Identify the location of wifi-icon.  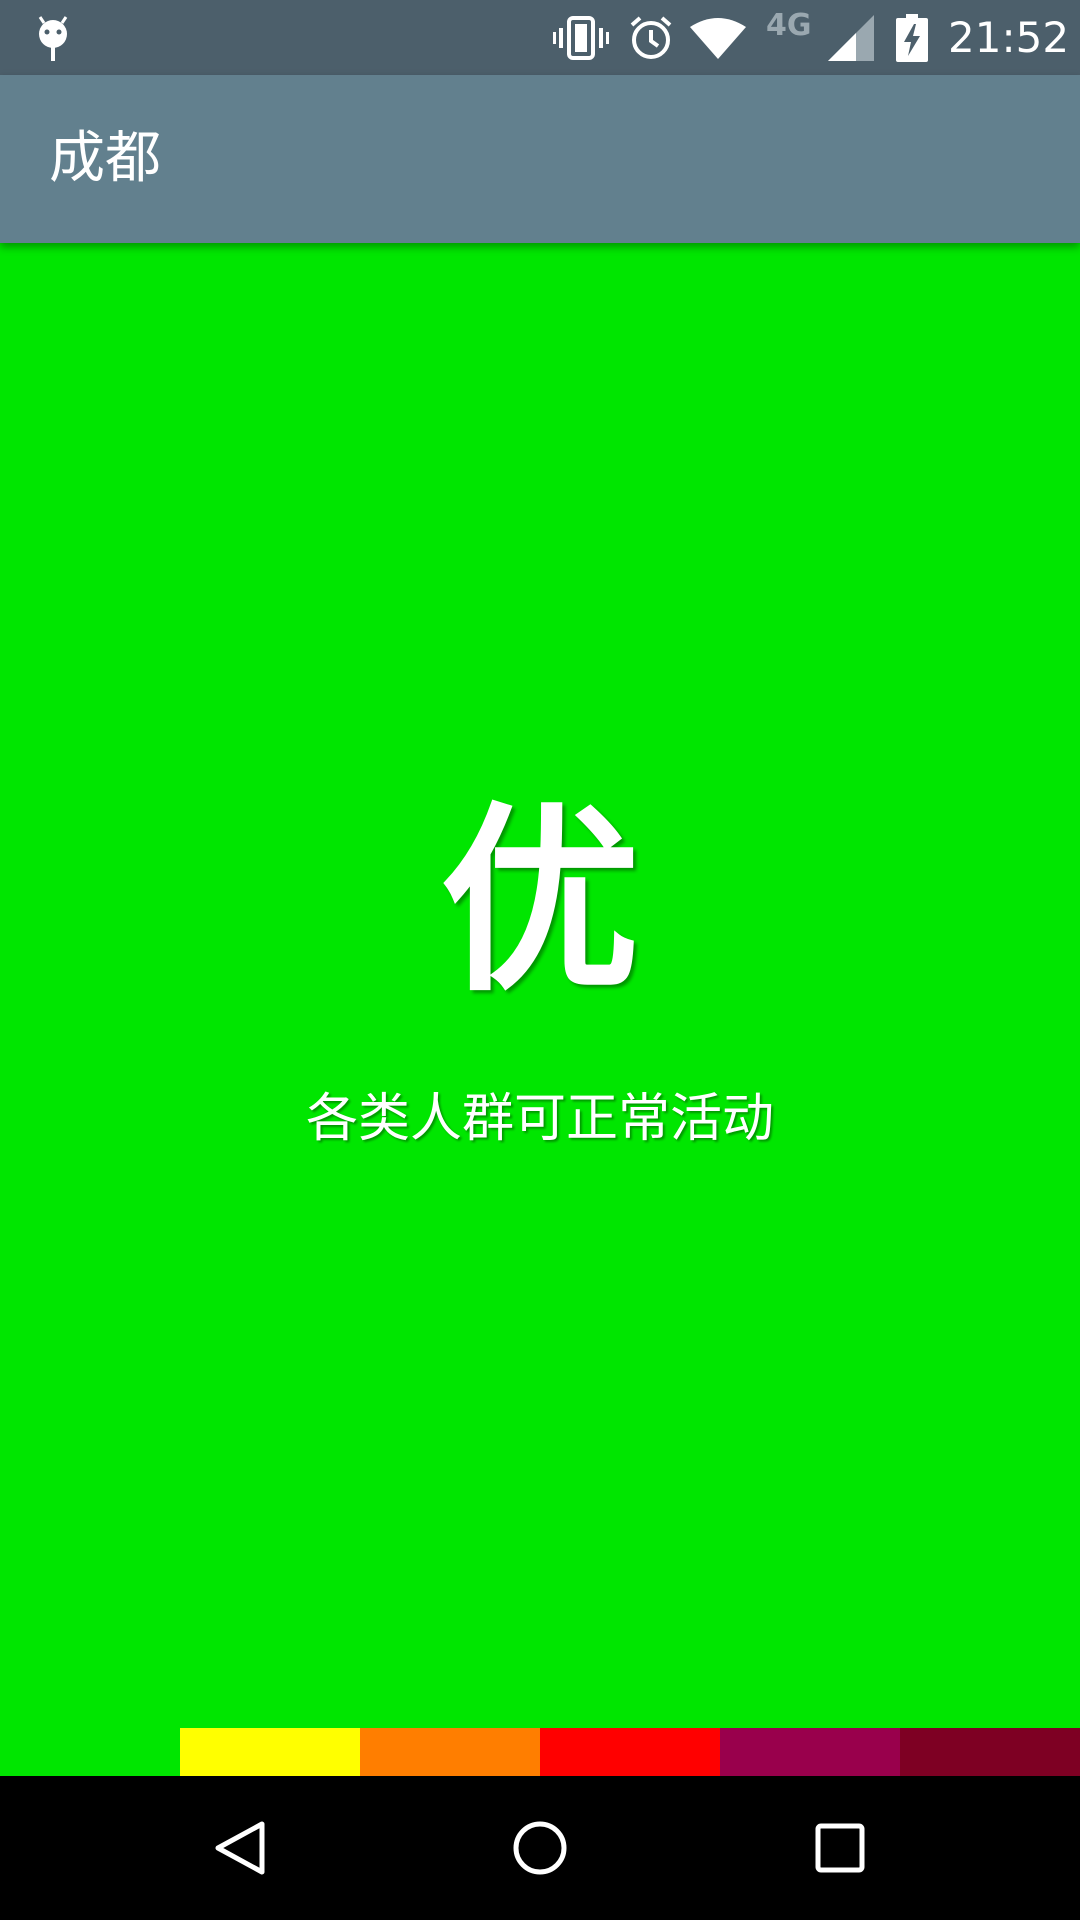
(718, 37).